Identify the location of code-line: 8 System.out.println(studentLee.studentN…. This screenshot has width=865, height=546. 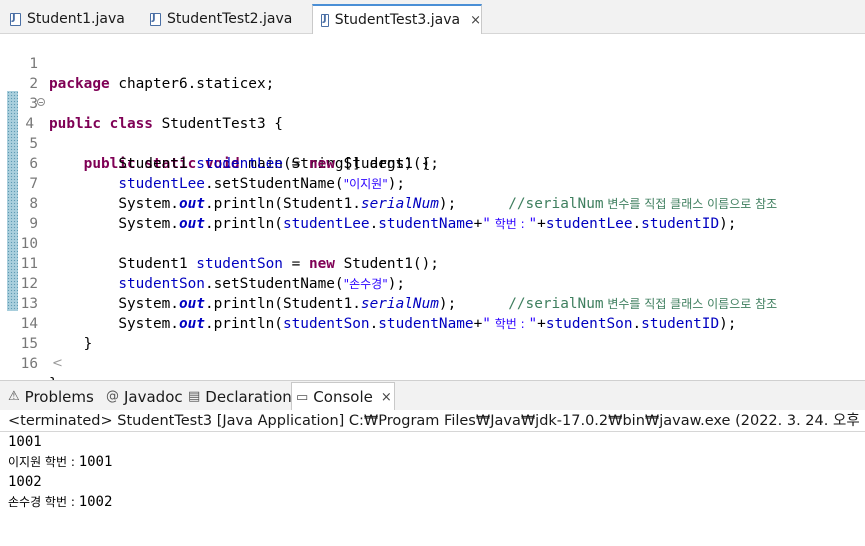
(383, 214).